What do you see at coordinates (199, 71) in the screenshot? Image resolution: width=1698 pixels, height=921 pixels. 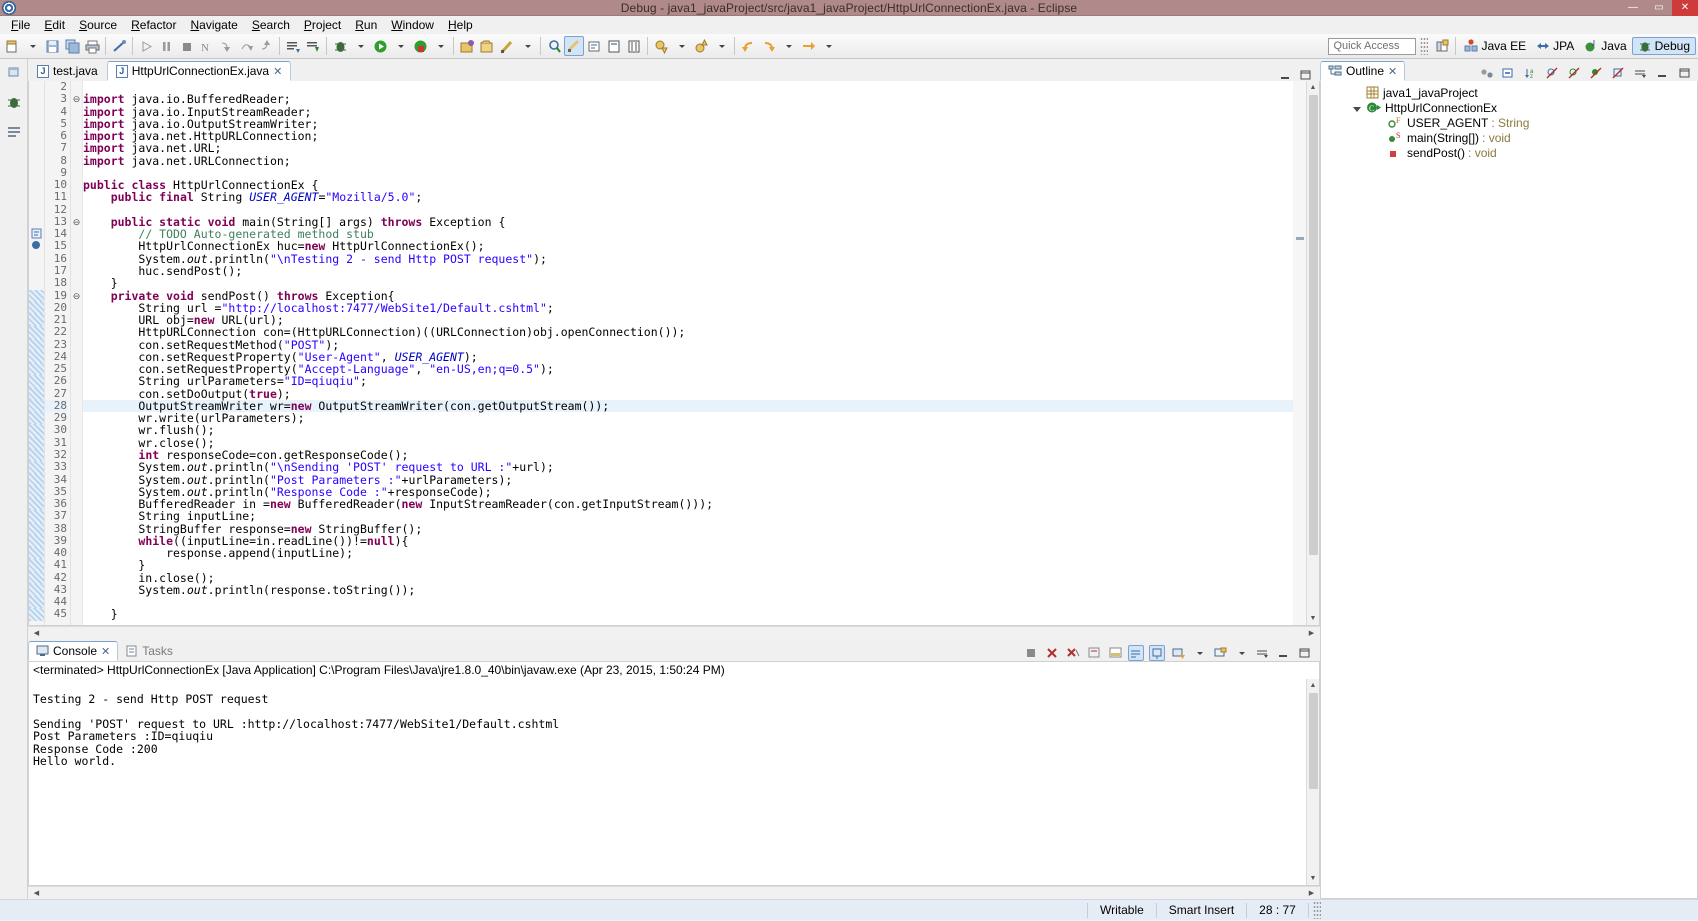 I see `editor-tab-httpurlconnectionex-java: J HttpUrlConnectionEx.java ✕` at bounding box center [199, 71].